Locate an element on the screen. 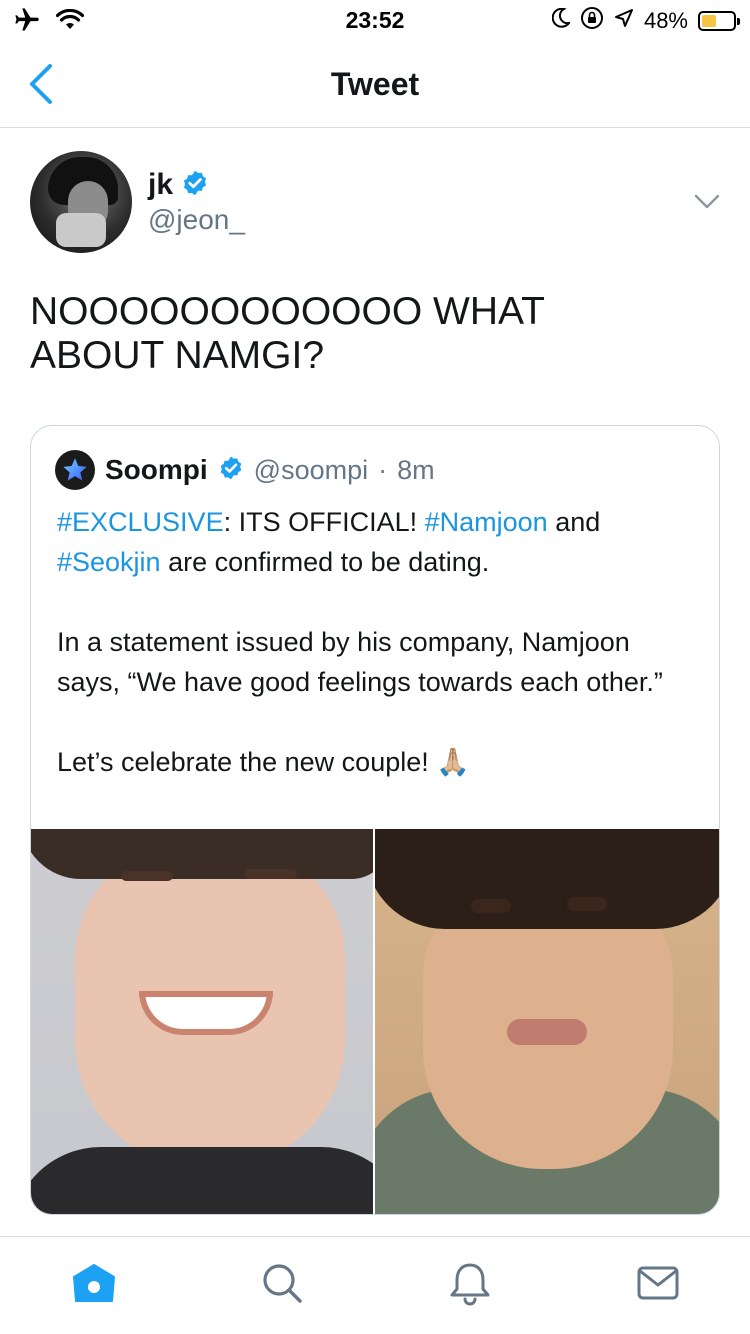  status-bar: 23:52 48% is located at coordinates (375, 20).